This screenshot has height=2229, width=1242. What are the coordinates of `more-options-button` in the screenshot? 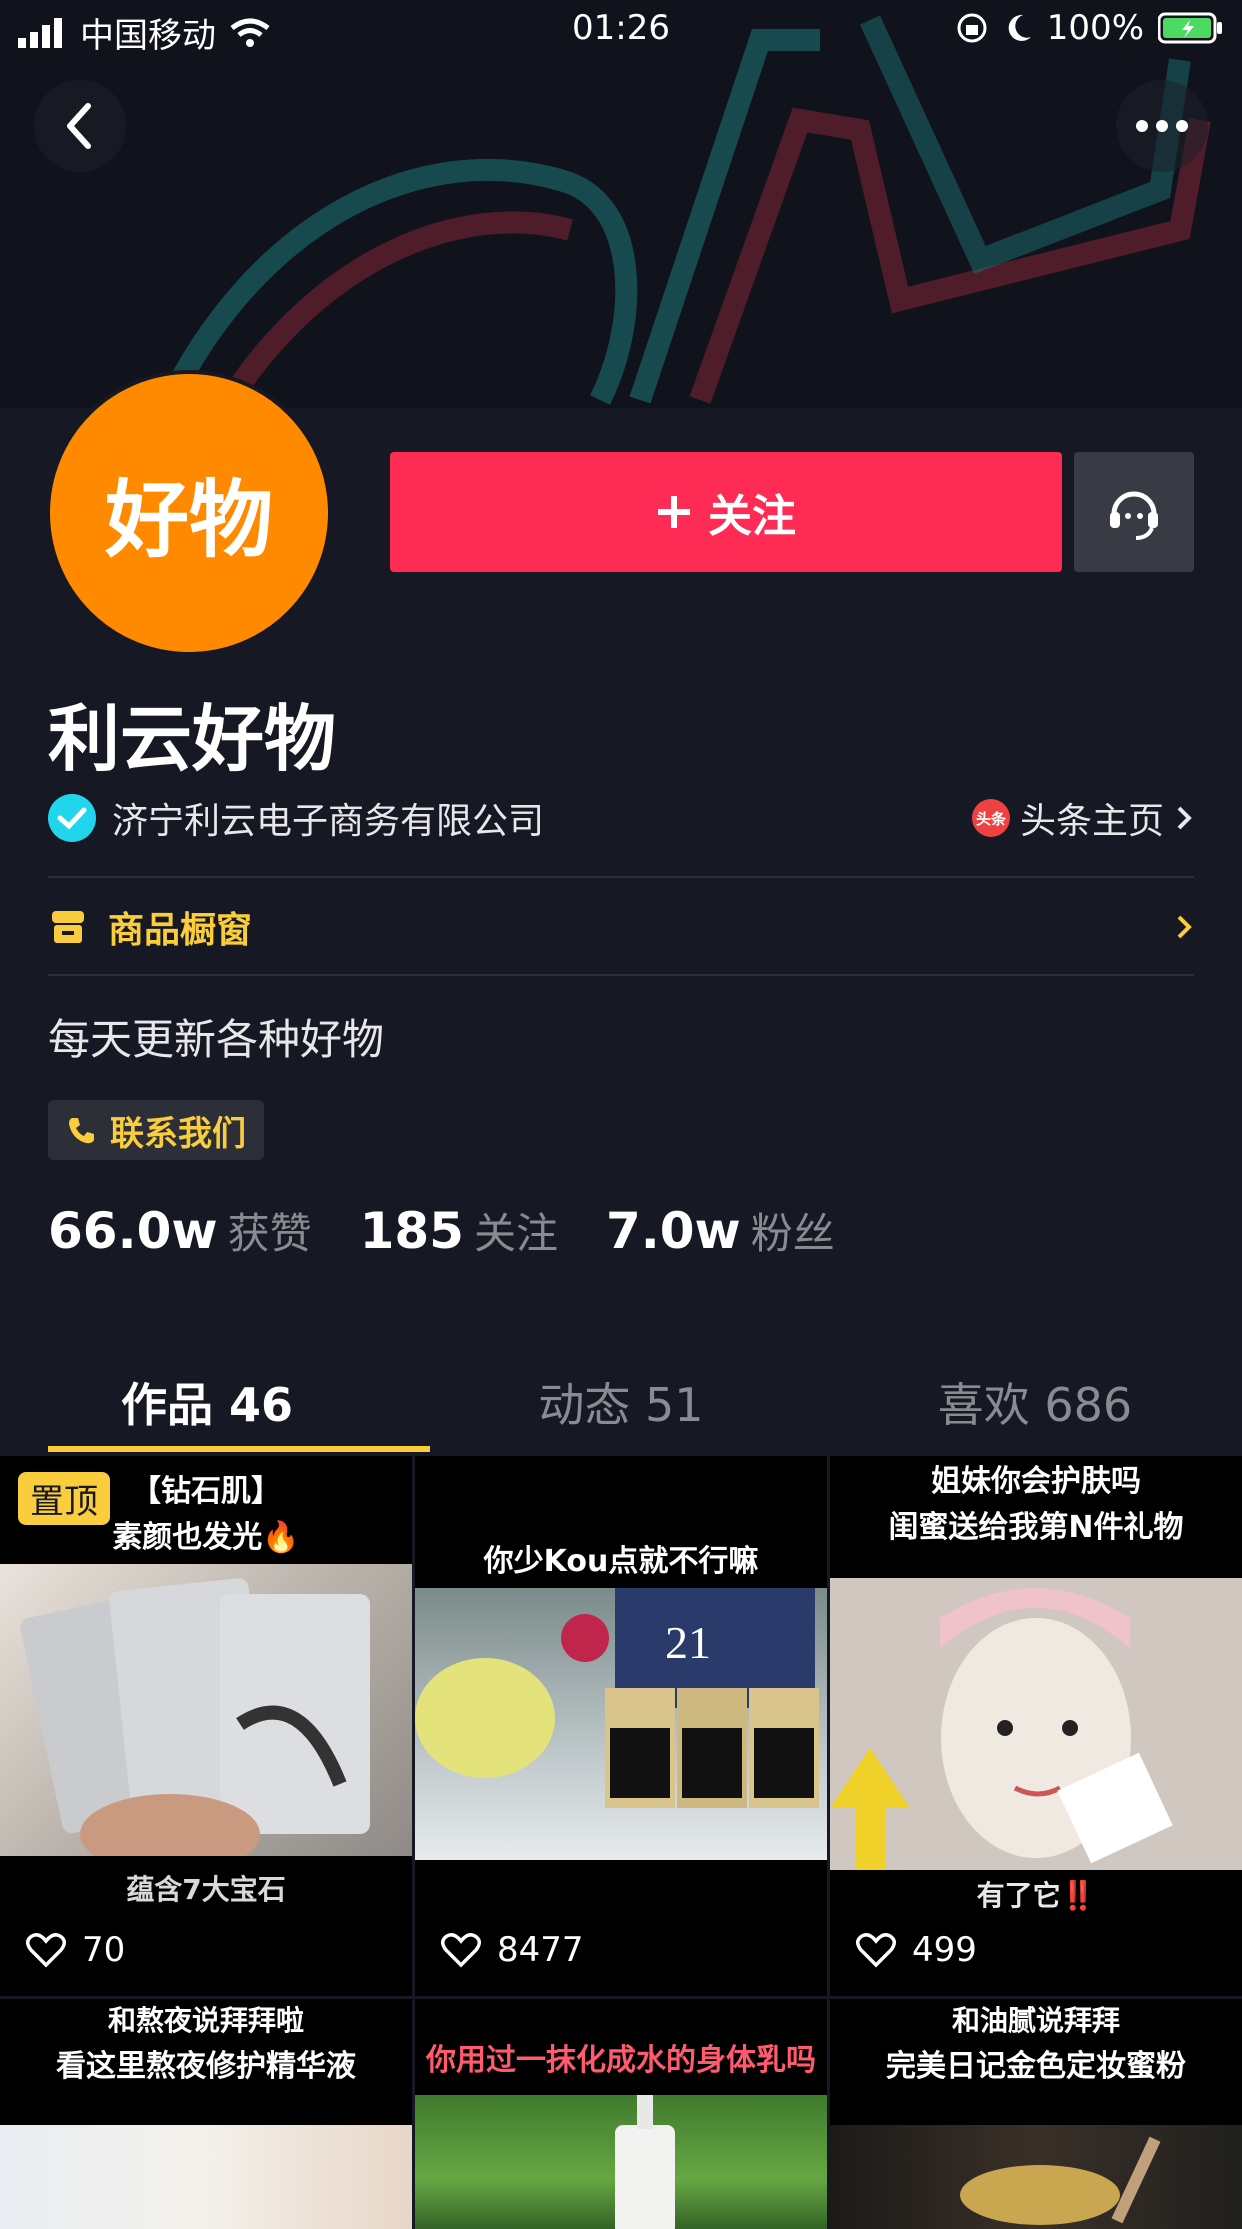 It's located at (1162, 126).